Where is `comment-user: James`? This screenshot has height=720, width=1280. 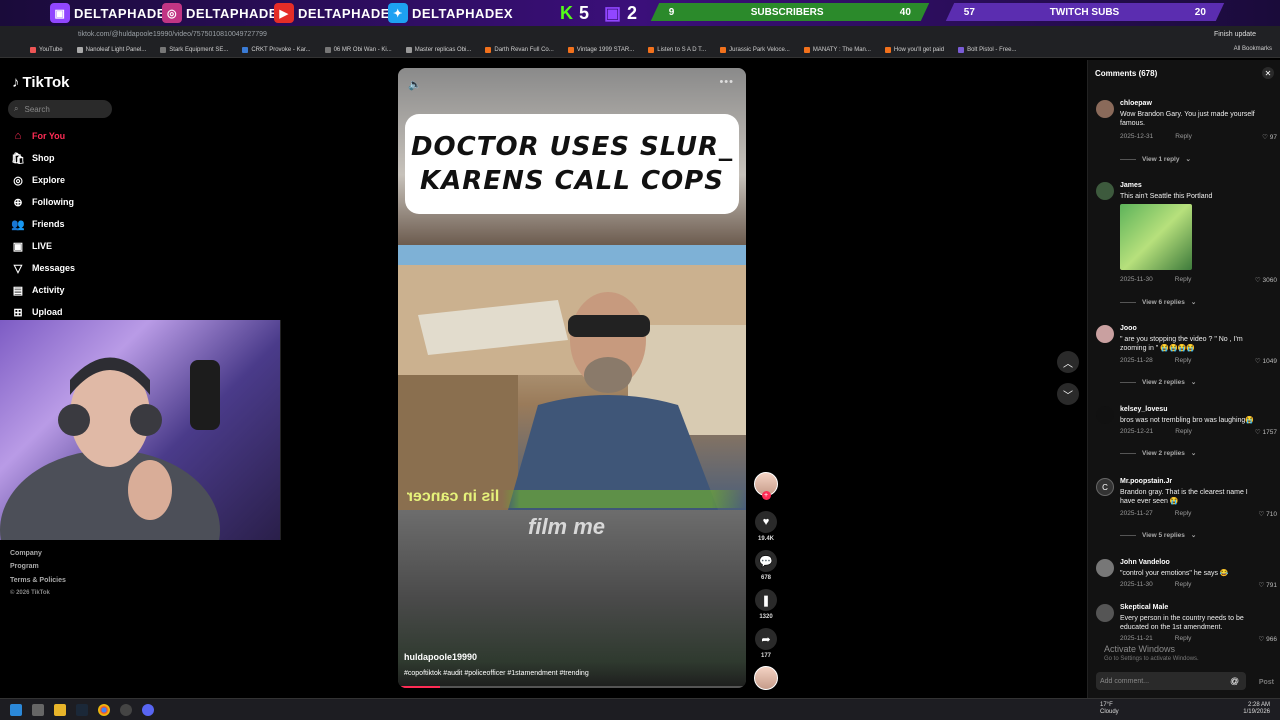
comment-user: James is located at coordinates (1131, 185).